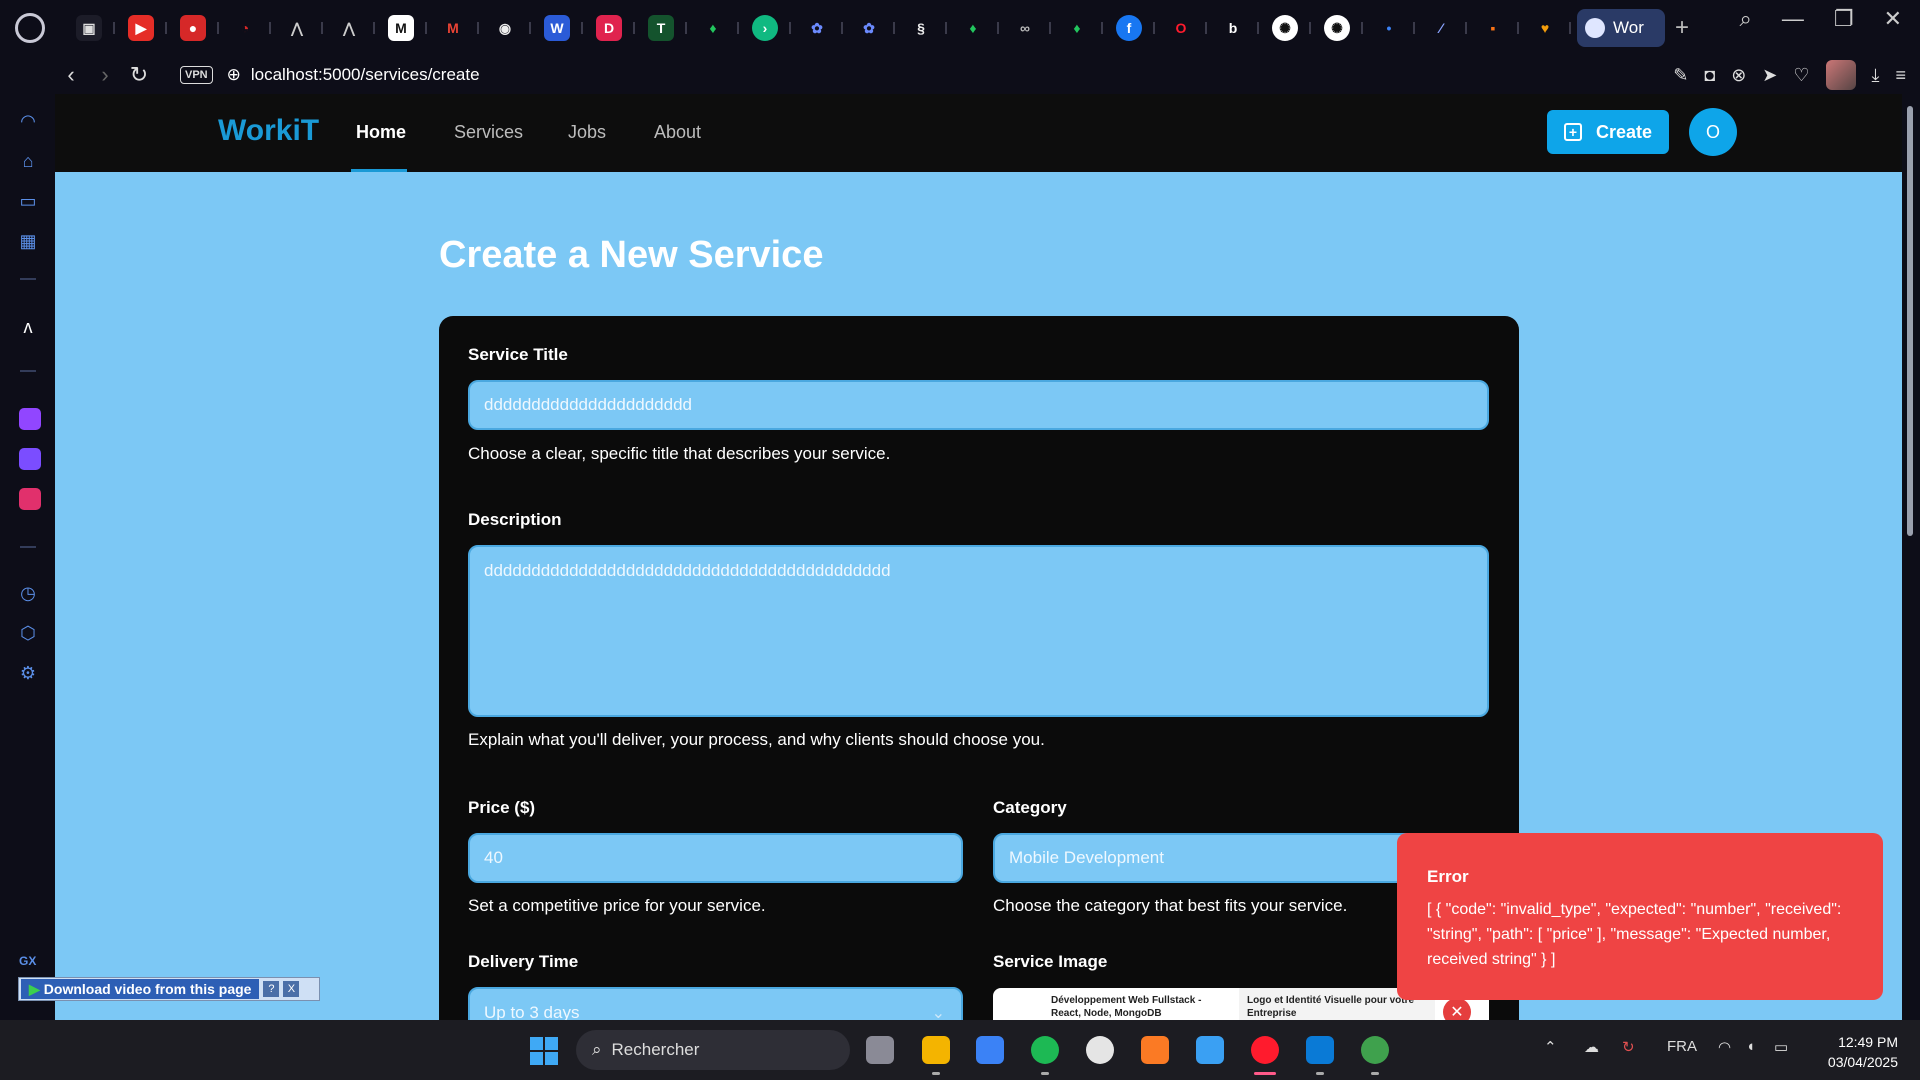  What do you see at coordinates (28, 121) in the screenshot?
I see `speed-dial-icon: ◠` at bounding box center [28, 121].